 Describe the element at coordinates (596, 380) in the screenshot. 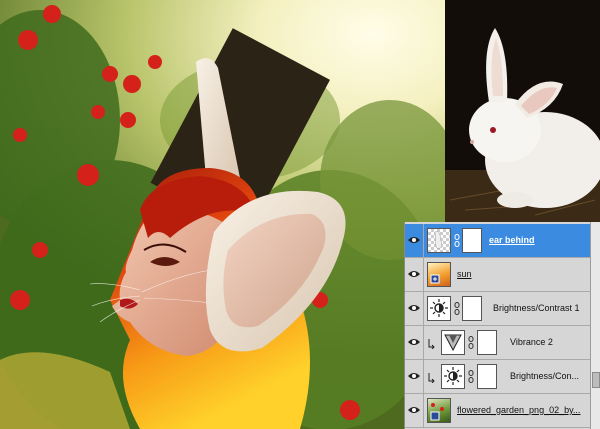

I see `scrollbar-thumb` at that location.